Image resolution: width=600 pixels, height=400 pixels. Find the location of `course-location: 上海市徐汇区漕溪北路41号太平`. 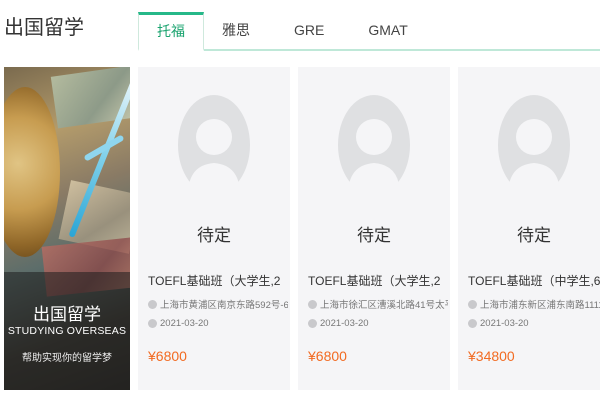

course-location: 上海市徐汇区漕溪北路41号太平 is located at coordinates (378, 304).